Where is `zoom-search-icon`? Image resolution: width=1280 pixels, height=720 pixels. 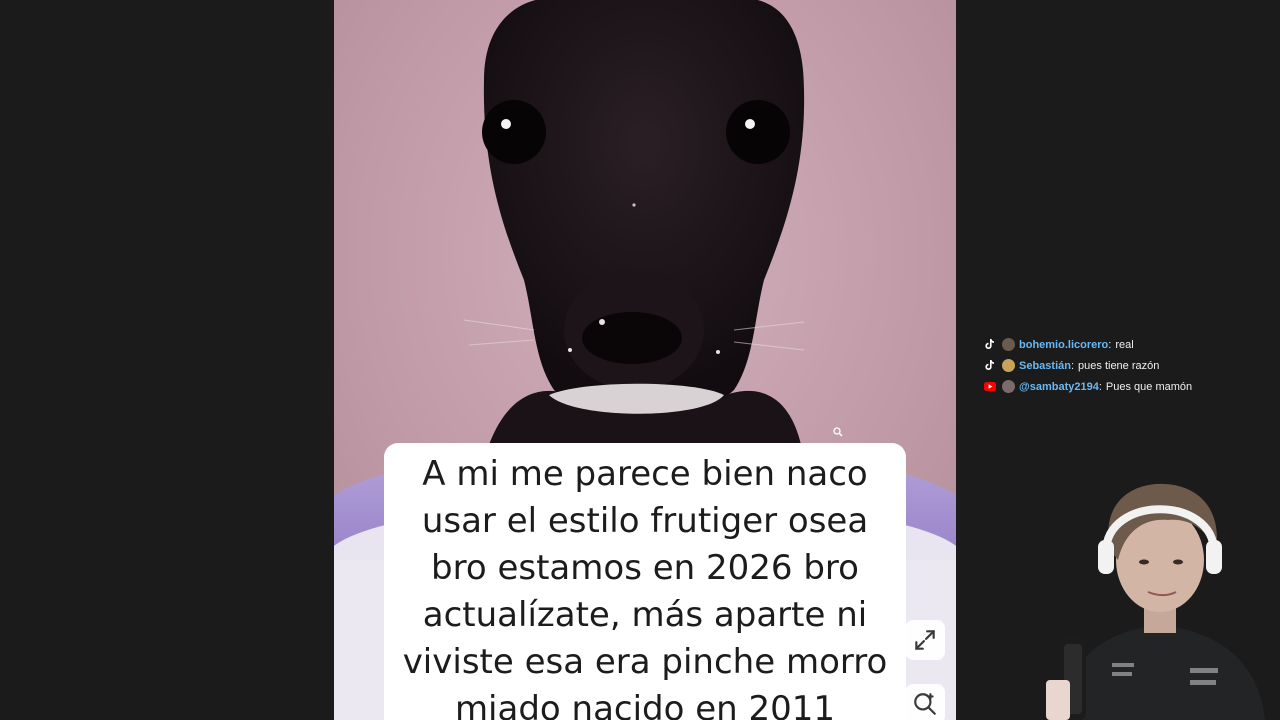
zoom-search-icon is located at coordinates (925, 704).